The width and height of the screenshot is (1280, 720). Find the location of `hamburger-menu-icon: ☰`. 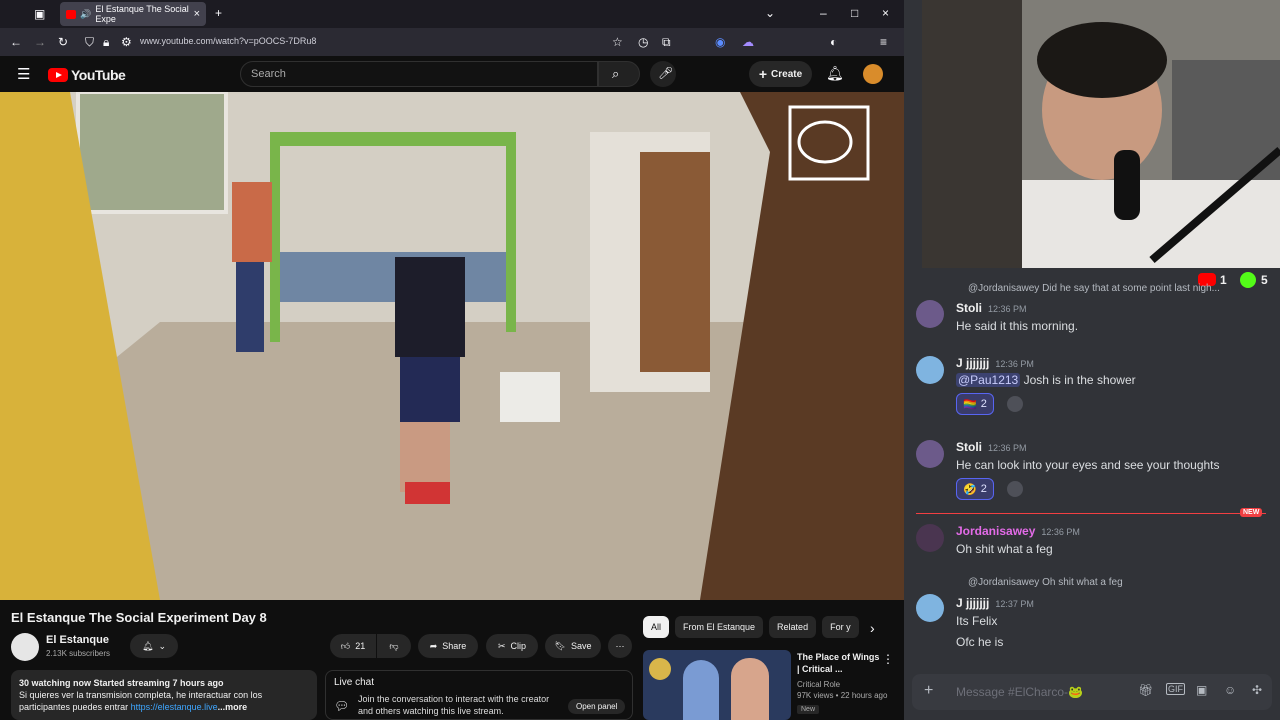

hamburger-menu-icon: ☰ is located at coordinates (23, 74).